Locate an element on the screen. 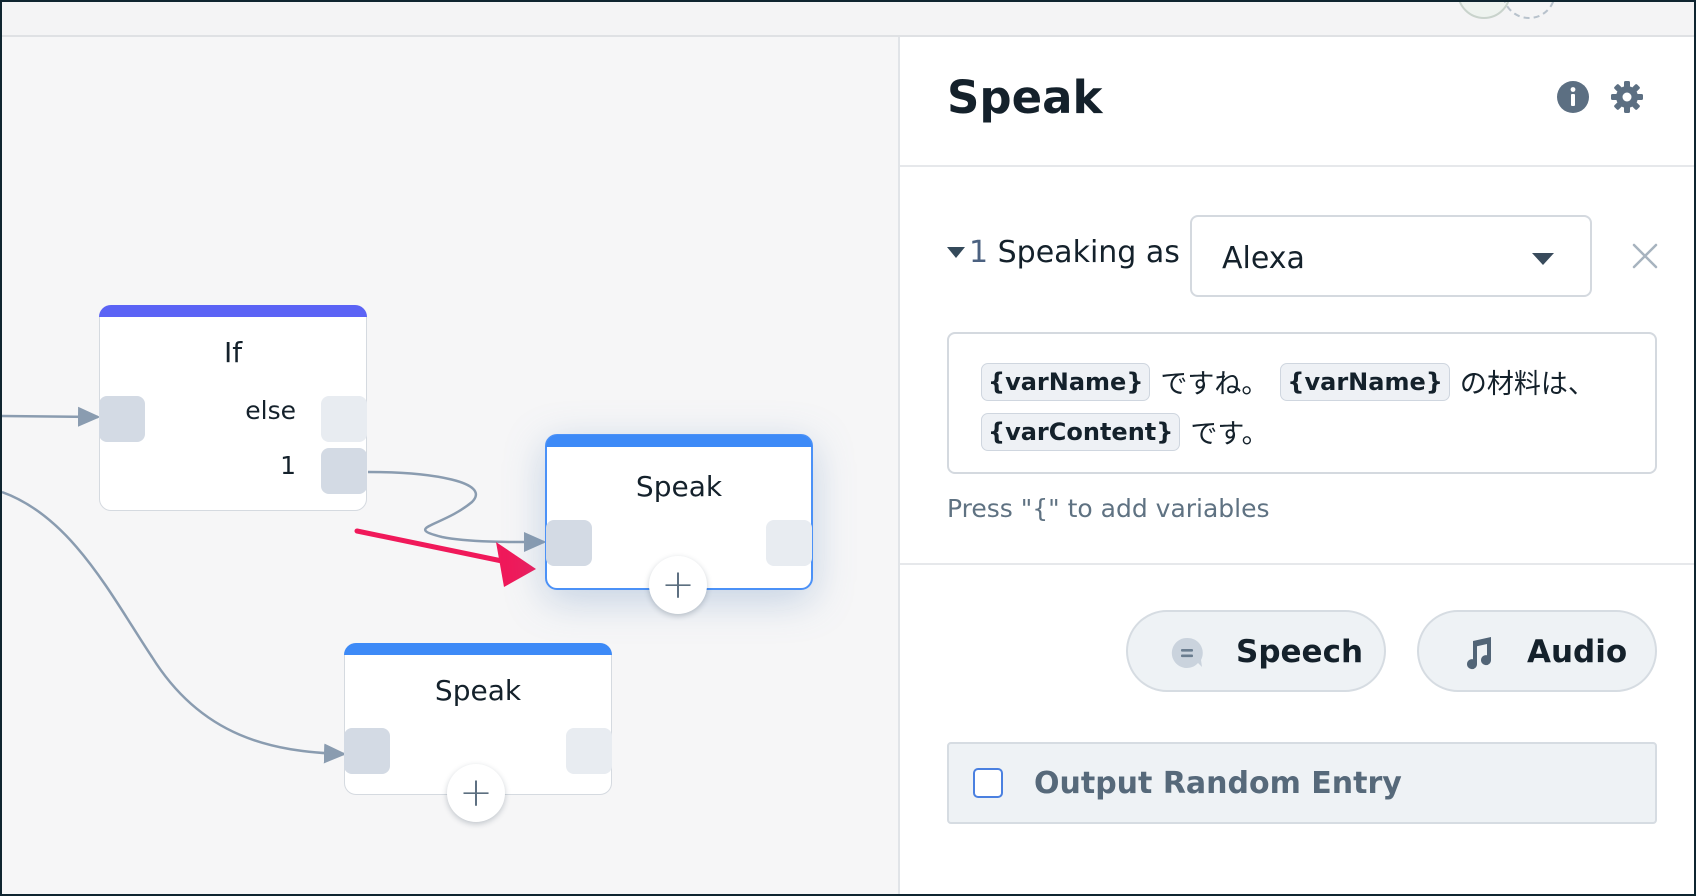 Image resolution: width=1696 pixels, height=896 pixels. add-step-button: + is located at coordinates (678, 585).